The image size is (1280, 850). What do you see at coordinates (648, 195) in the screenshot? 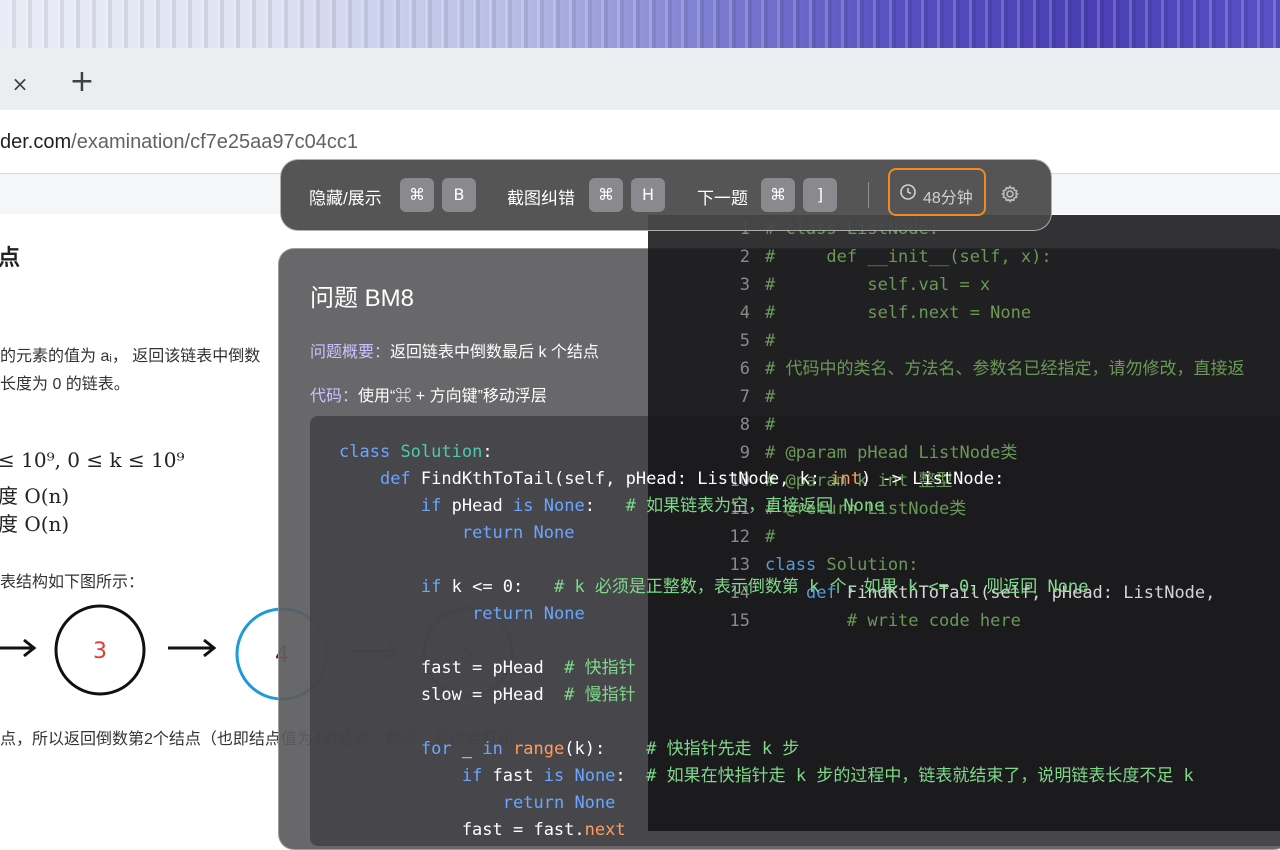
I see `h-key: H` at bounding box center [648, 195].